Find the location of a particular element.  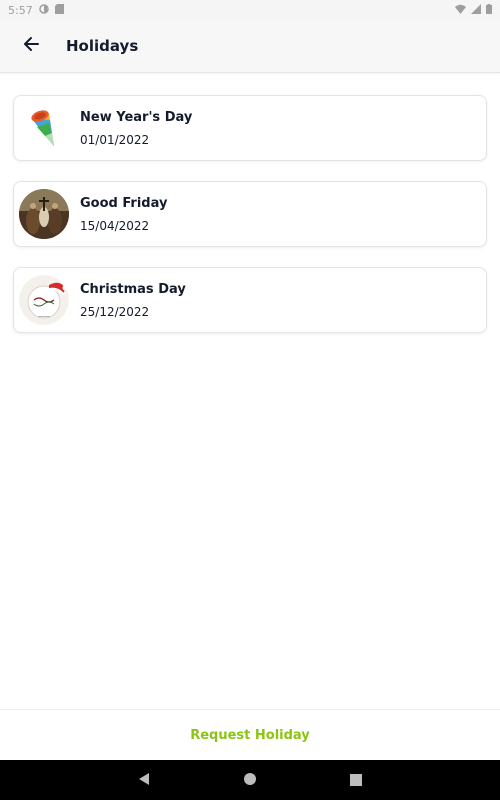

app-bar: Holidays is located at coordinates (250, 46).